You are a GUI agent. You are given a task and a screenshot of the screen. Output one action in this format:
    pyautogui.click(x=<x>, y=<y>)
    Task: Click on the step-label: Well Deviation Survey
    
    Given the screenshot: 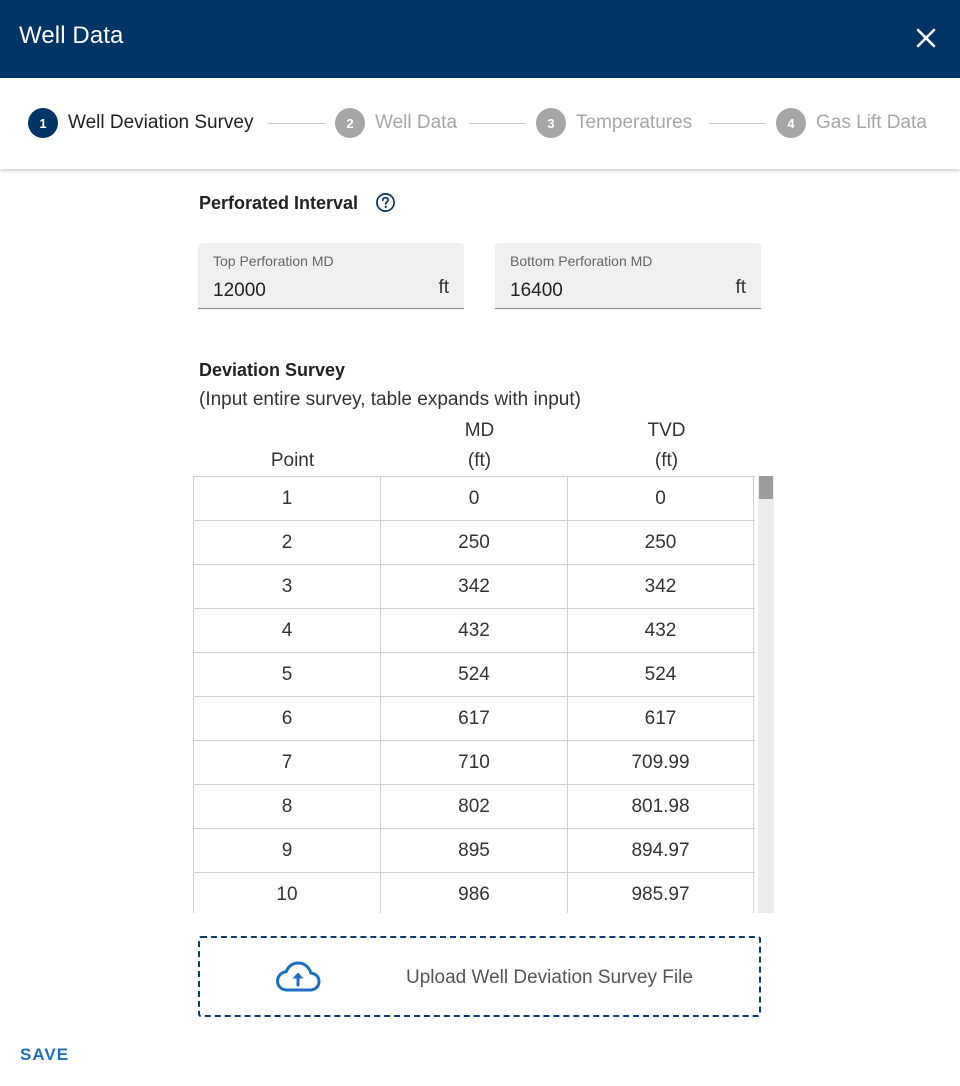 What is the action you would take?
    pyautogui.click(x=161, y=122)
    